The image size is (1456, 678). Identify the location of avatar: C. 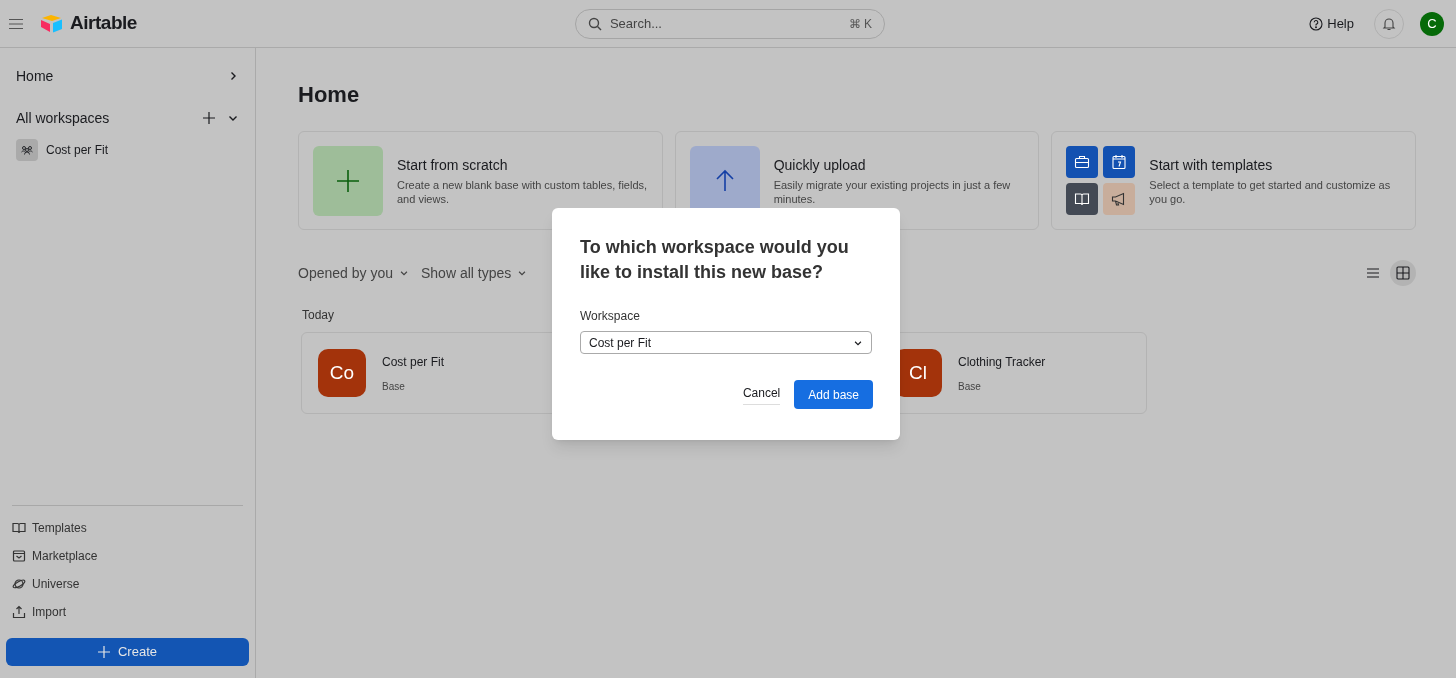
(1432, 23).